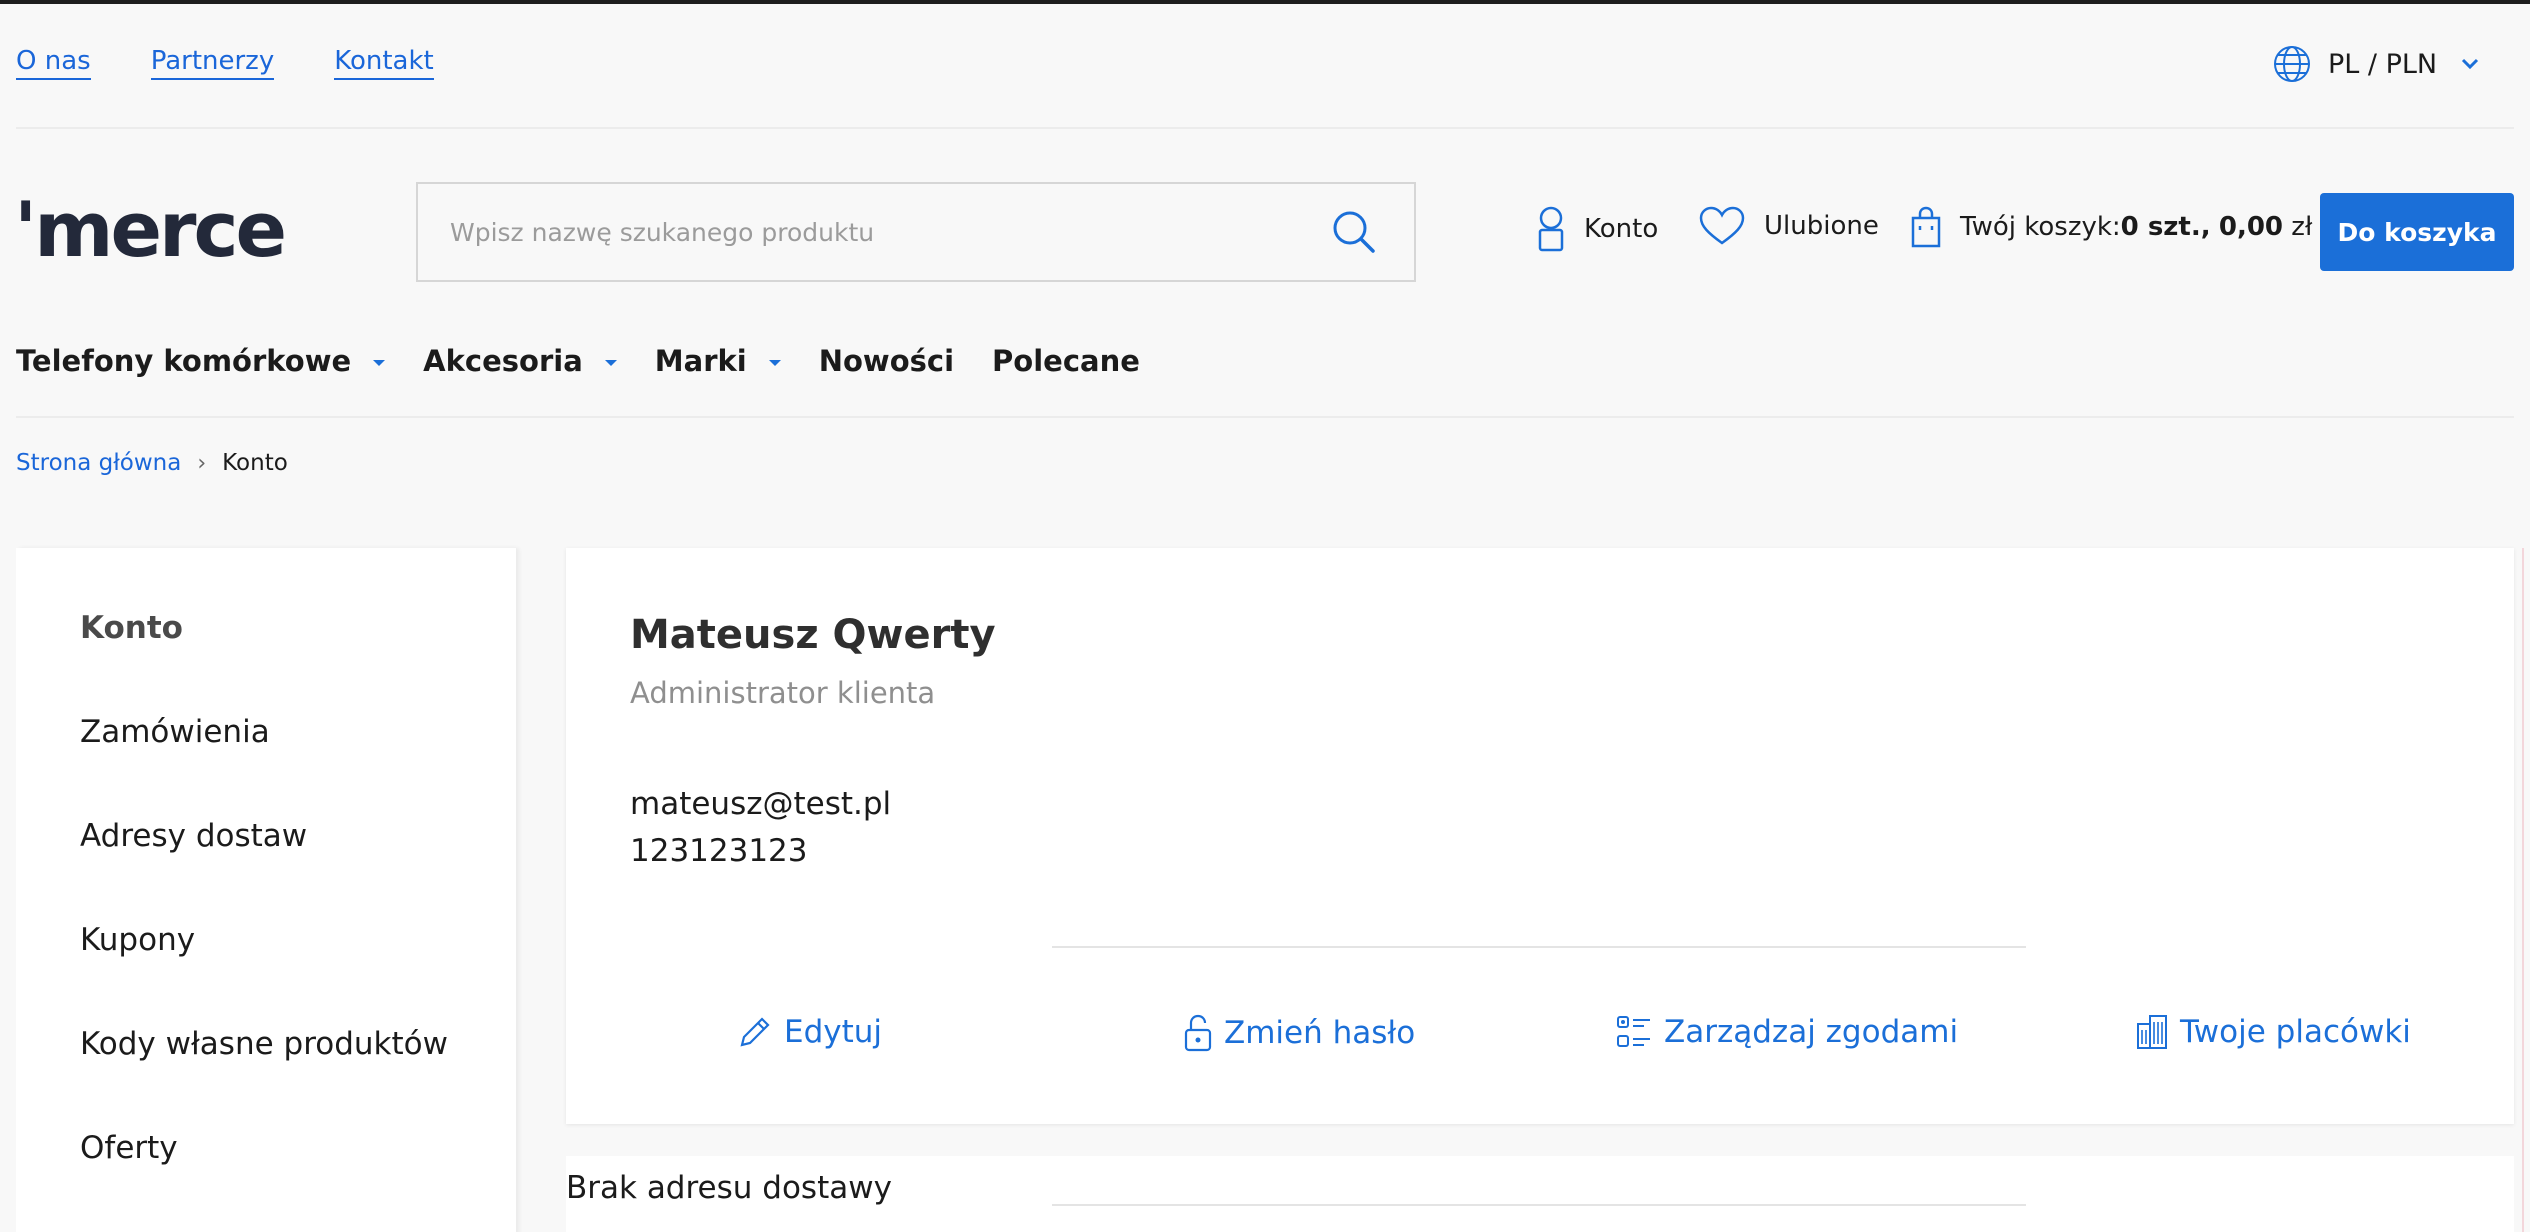 The width and height of the screenshot is (2530, 1232). I want to click on profile-role: Administrator klienta, so click(783, 693).